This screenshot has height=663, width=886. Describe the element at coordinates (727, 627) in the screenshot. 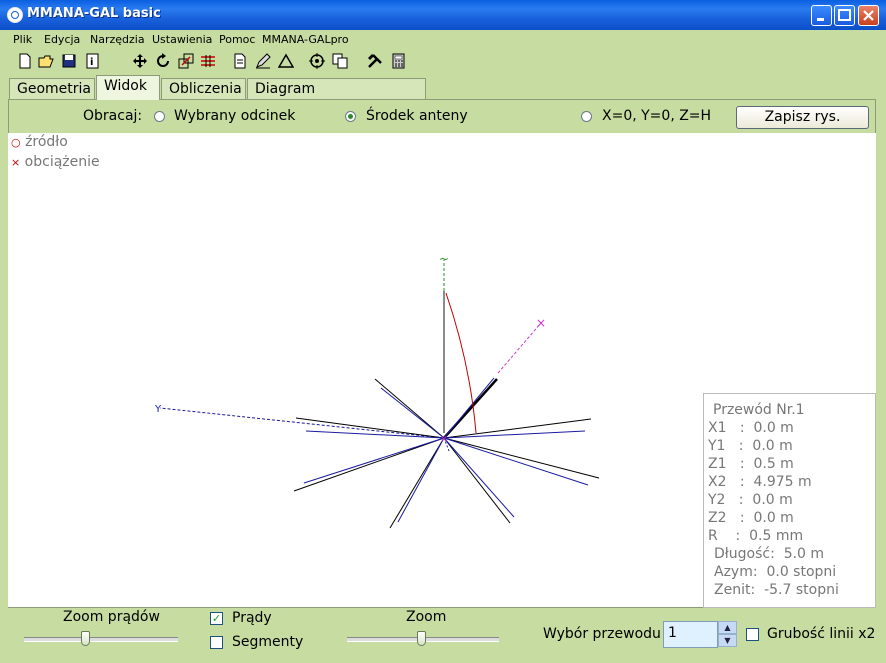

I see `wire-select-up-button: ▲` at that location.